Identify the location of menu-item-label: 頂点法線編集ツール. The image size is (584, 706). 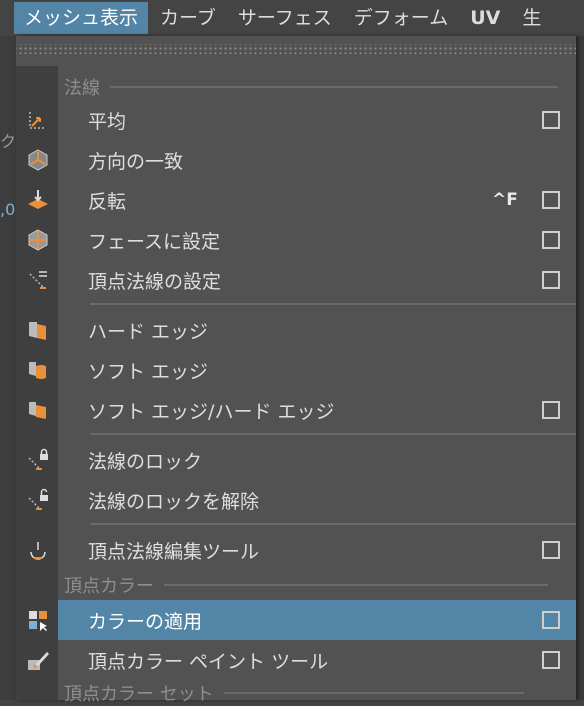
(174, 551).